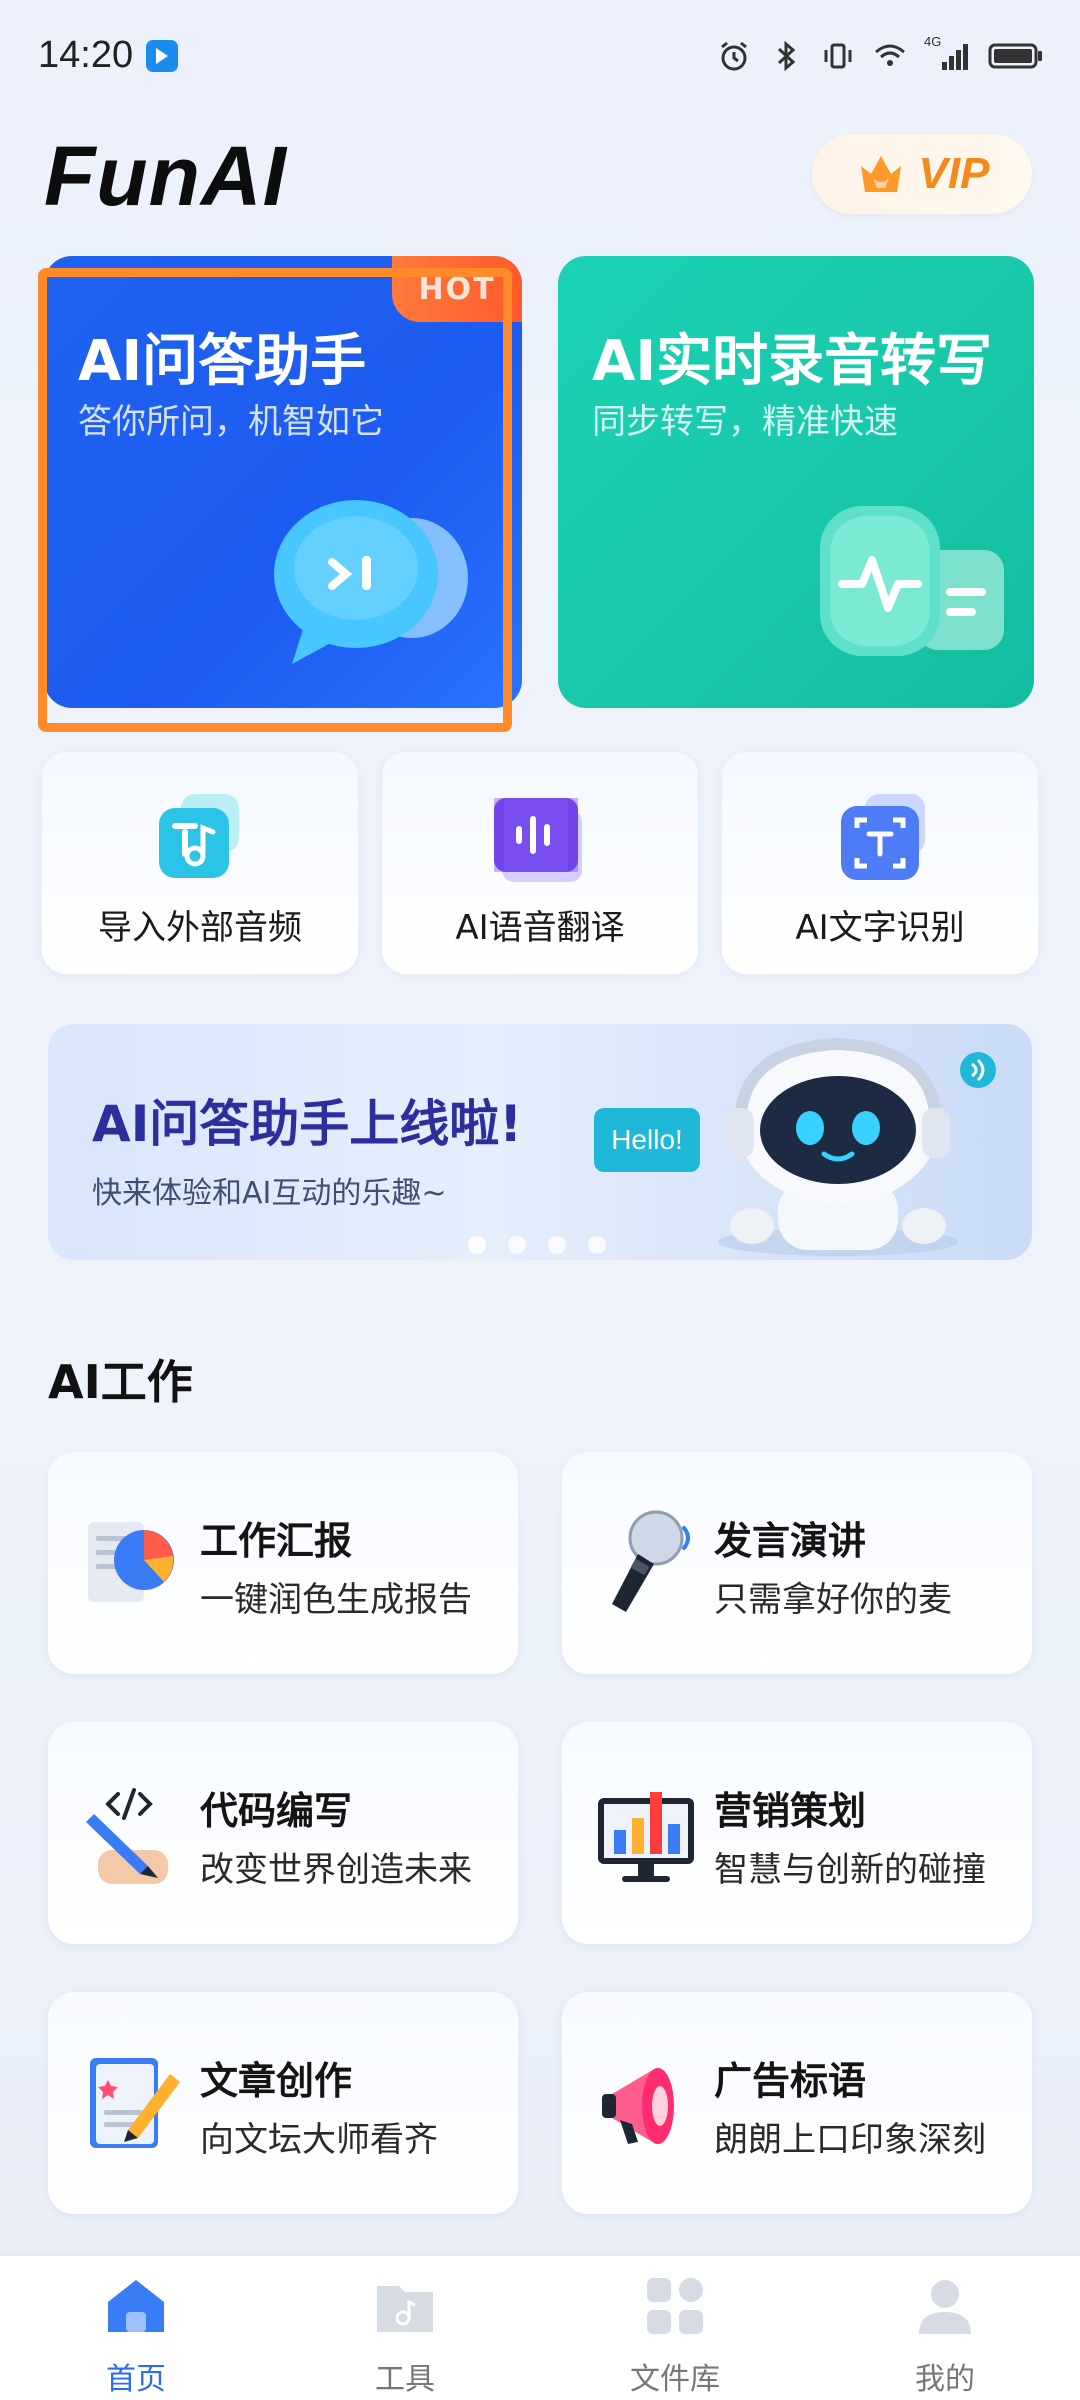  I want to click on hot-badge: HOT, so click(457, 289).